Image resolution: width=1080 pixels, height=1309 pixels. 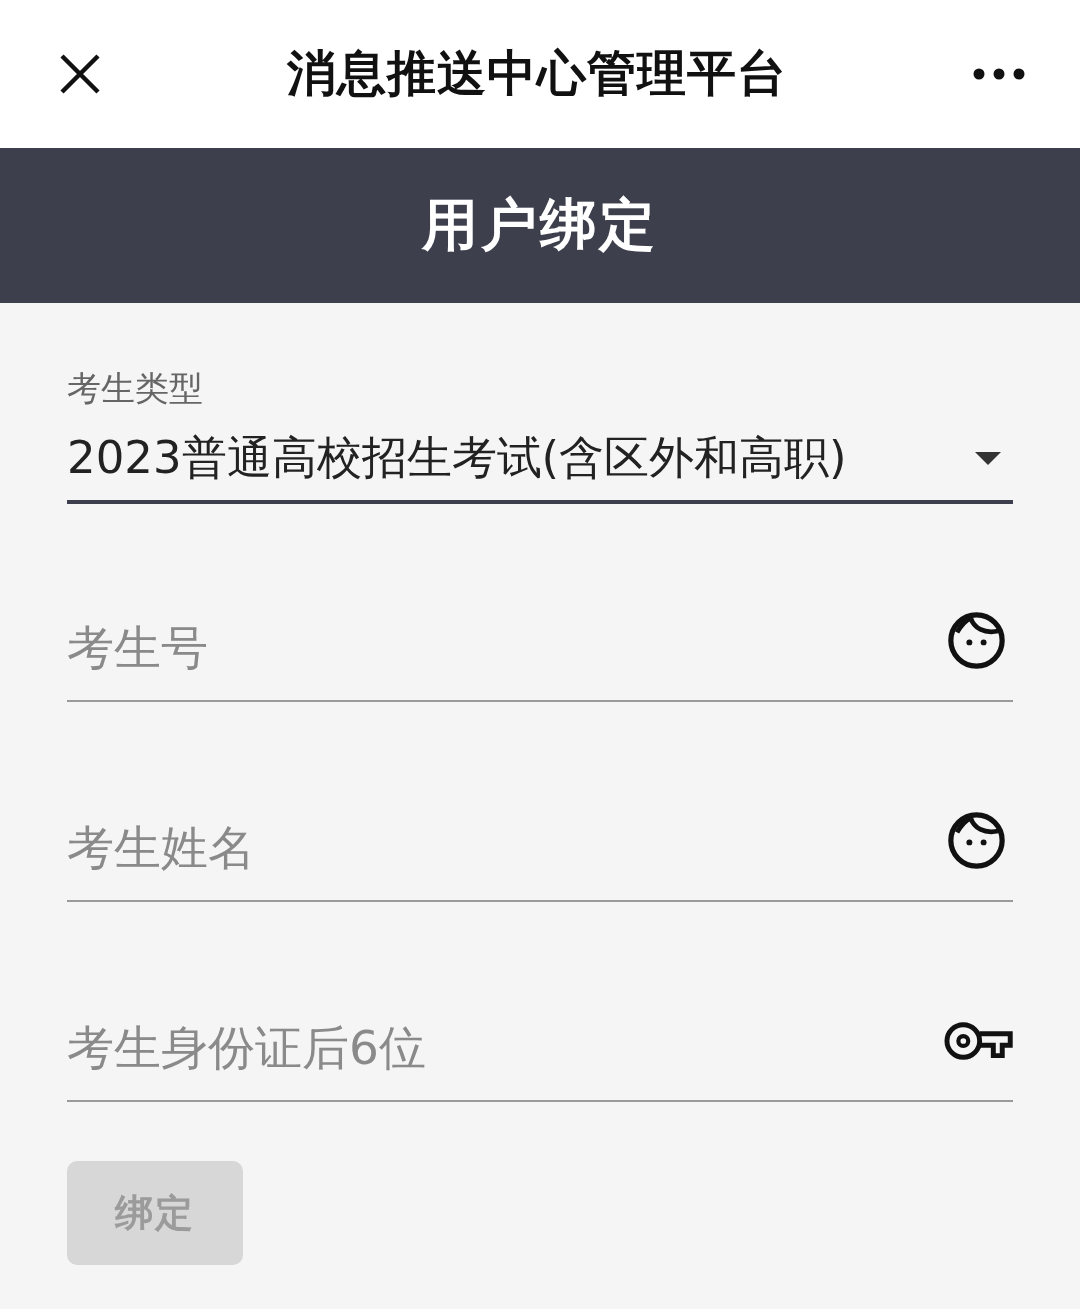 I want to click on input-field: 考生号, so click(x=507, y=648).